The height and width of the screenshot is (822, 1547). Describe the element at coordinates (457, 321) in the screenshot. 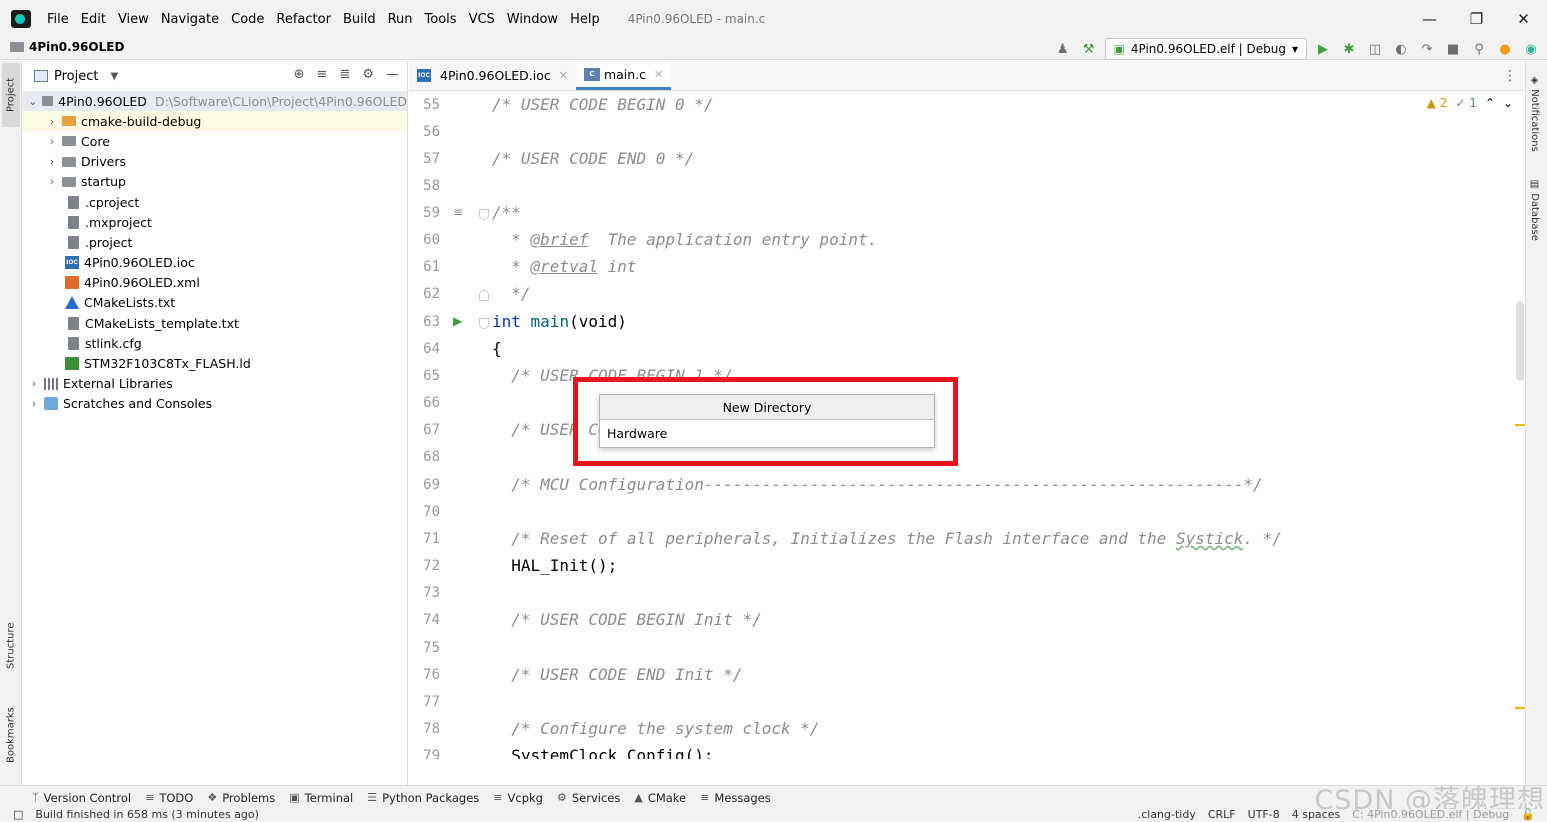

I see `run-gutter-icon: ▶` at that location.